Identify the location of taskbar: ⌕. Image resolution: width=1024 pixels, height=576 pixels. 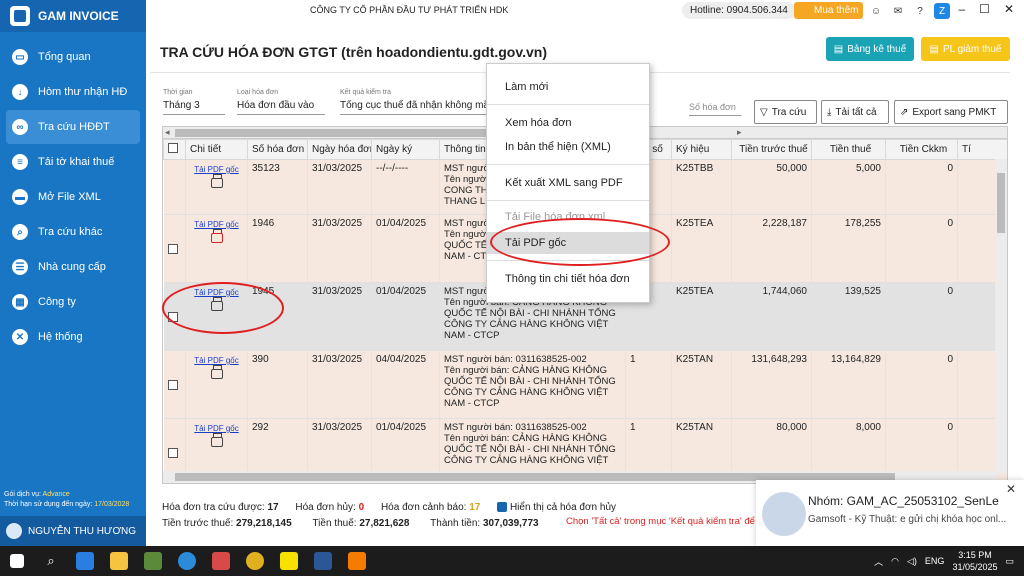
(512, 561).